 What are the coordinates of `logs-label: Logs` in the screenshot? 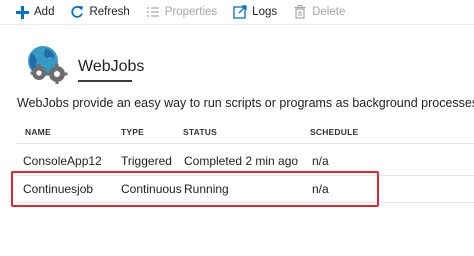 It's located at (265, 12).